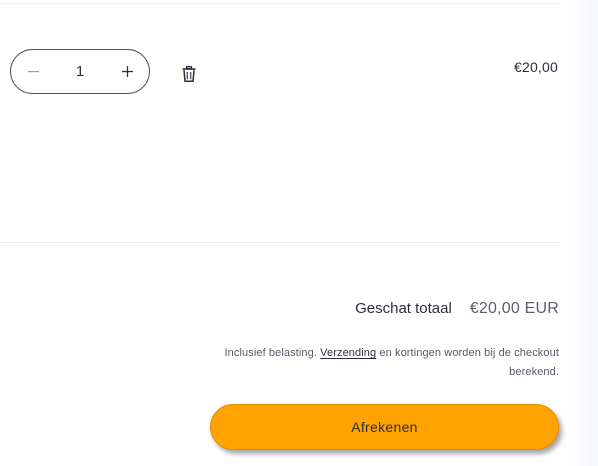 Image resolution: width=598 pixels, height=466 pixels. I want to click on estimated-total-row: Geschat totaal €20,00 EUR, so click(457, 309).